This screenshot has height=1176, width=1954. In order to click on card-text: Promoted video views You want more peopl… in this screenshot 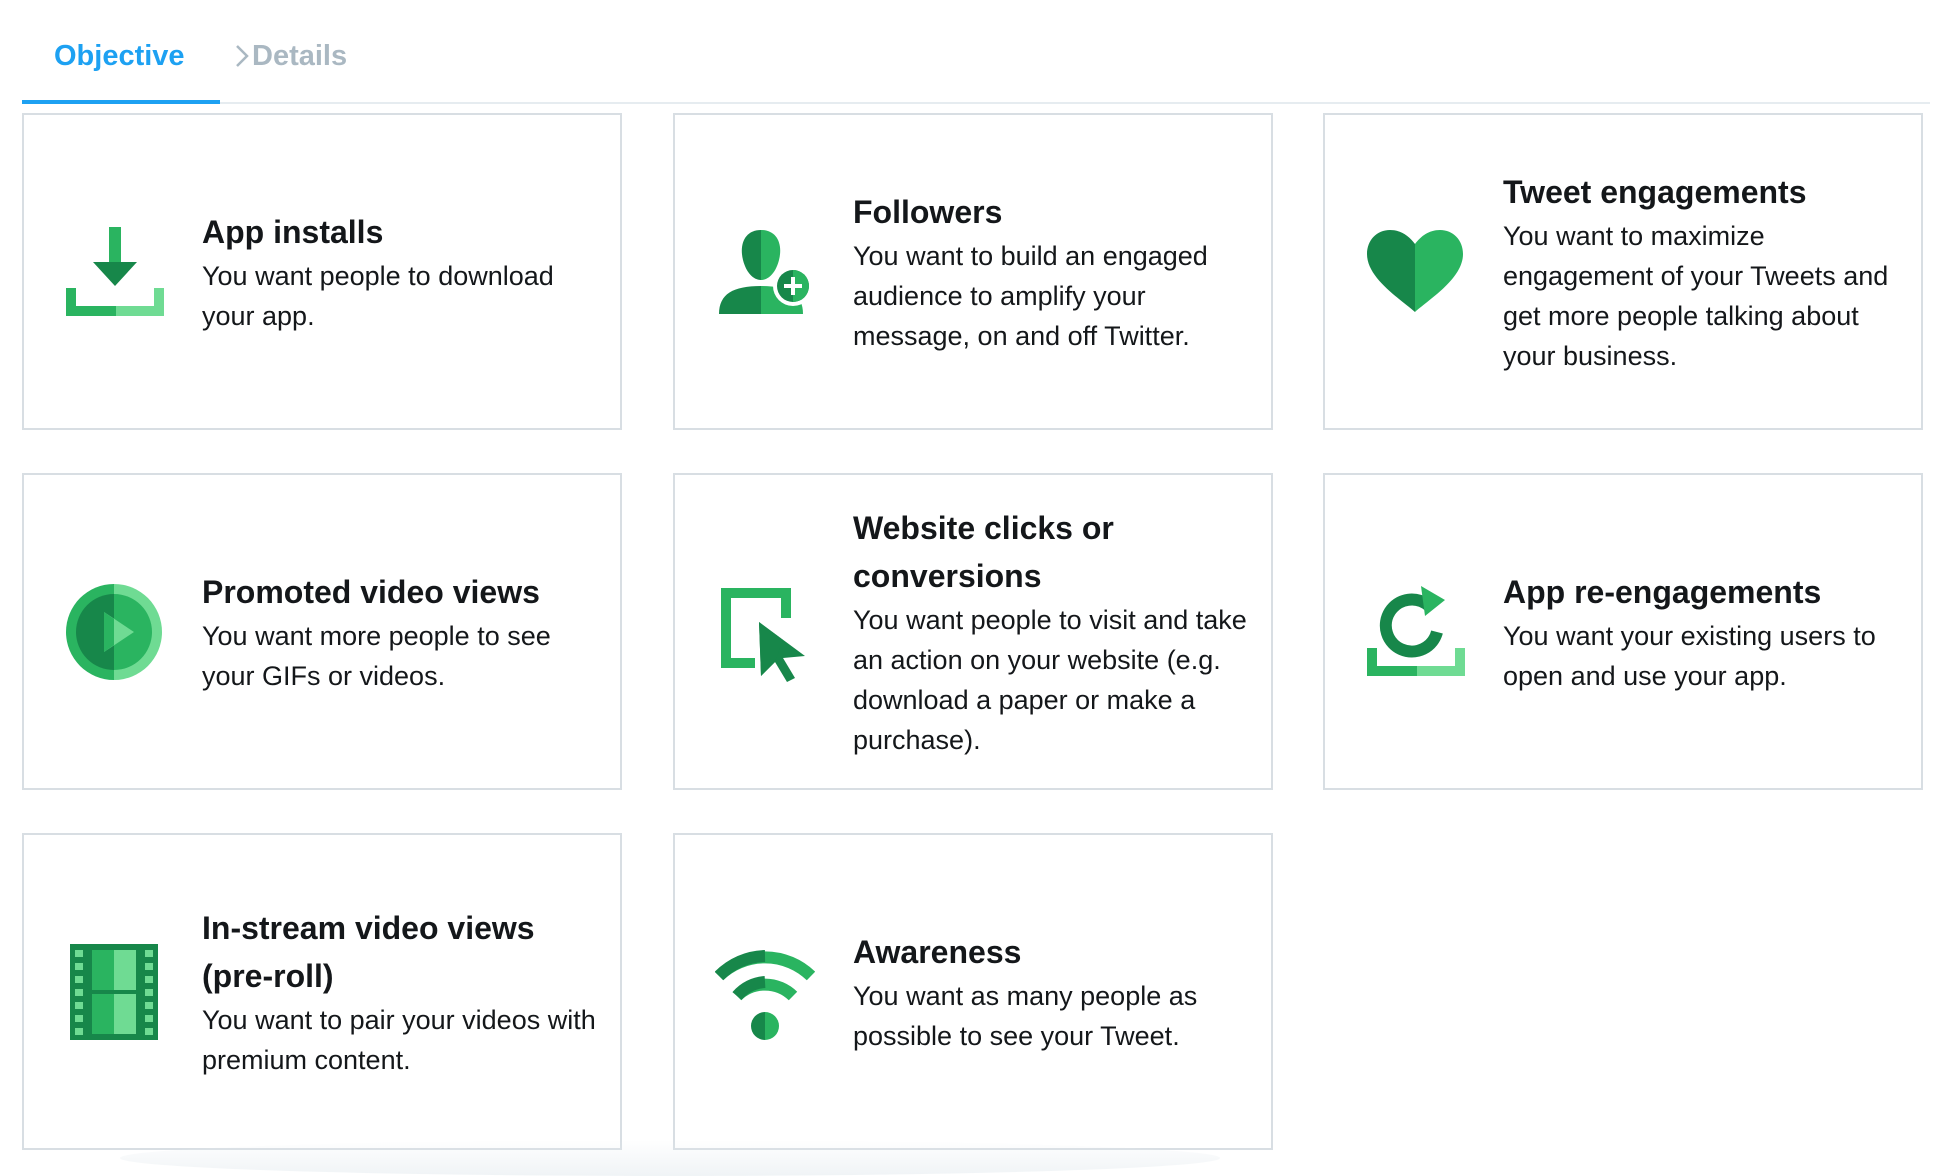, I will do `click(401, 632)`.